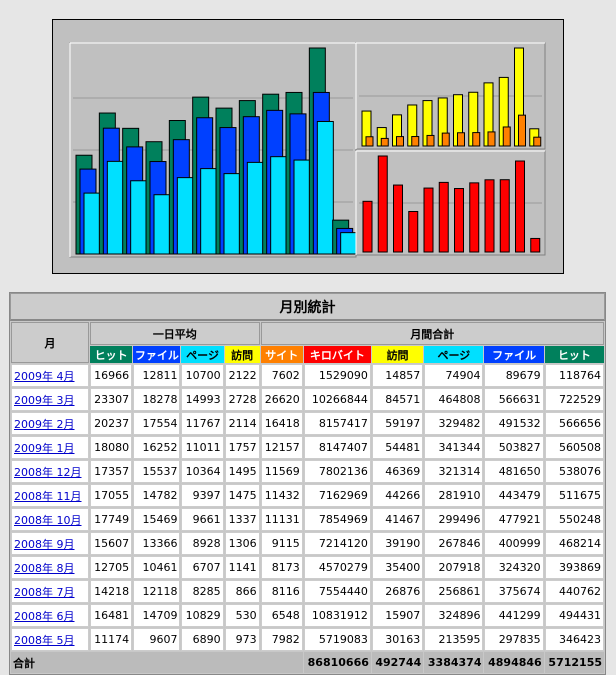 The height and width of the screenshot is (675, 616). I want to click on total-cell: 560508, so click(574, 447).